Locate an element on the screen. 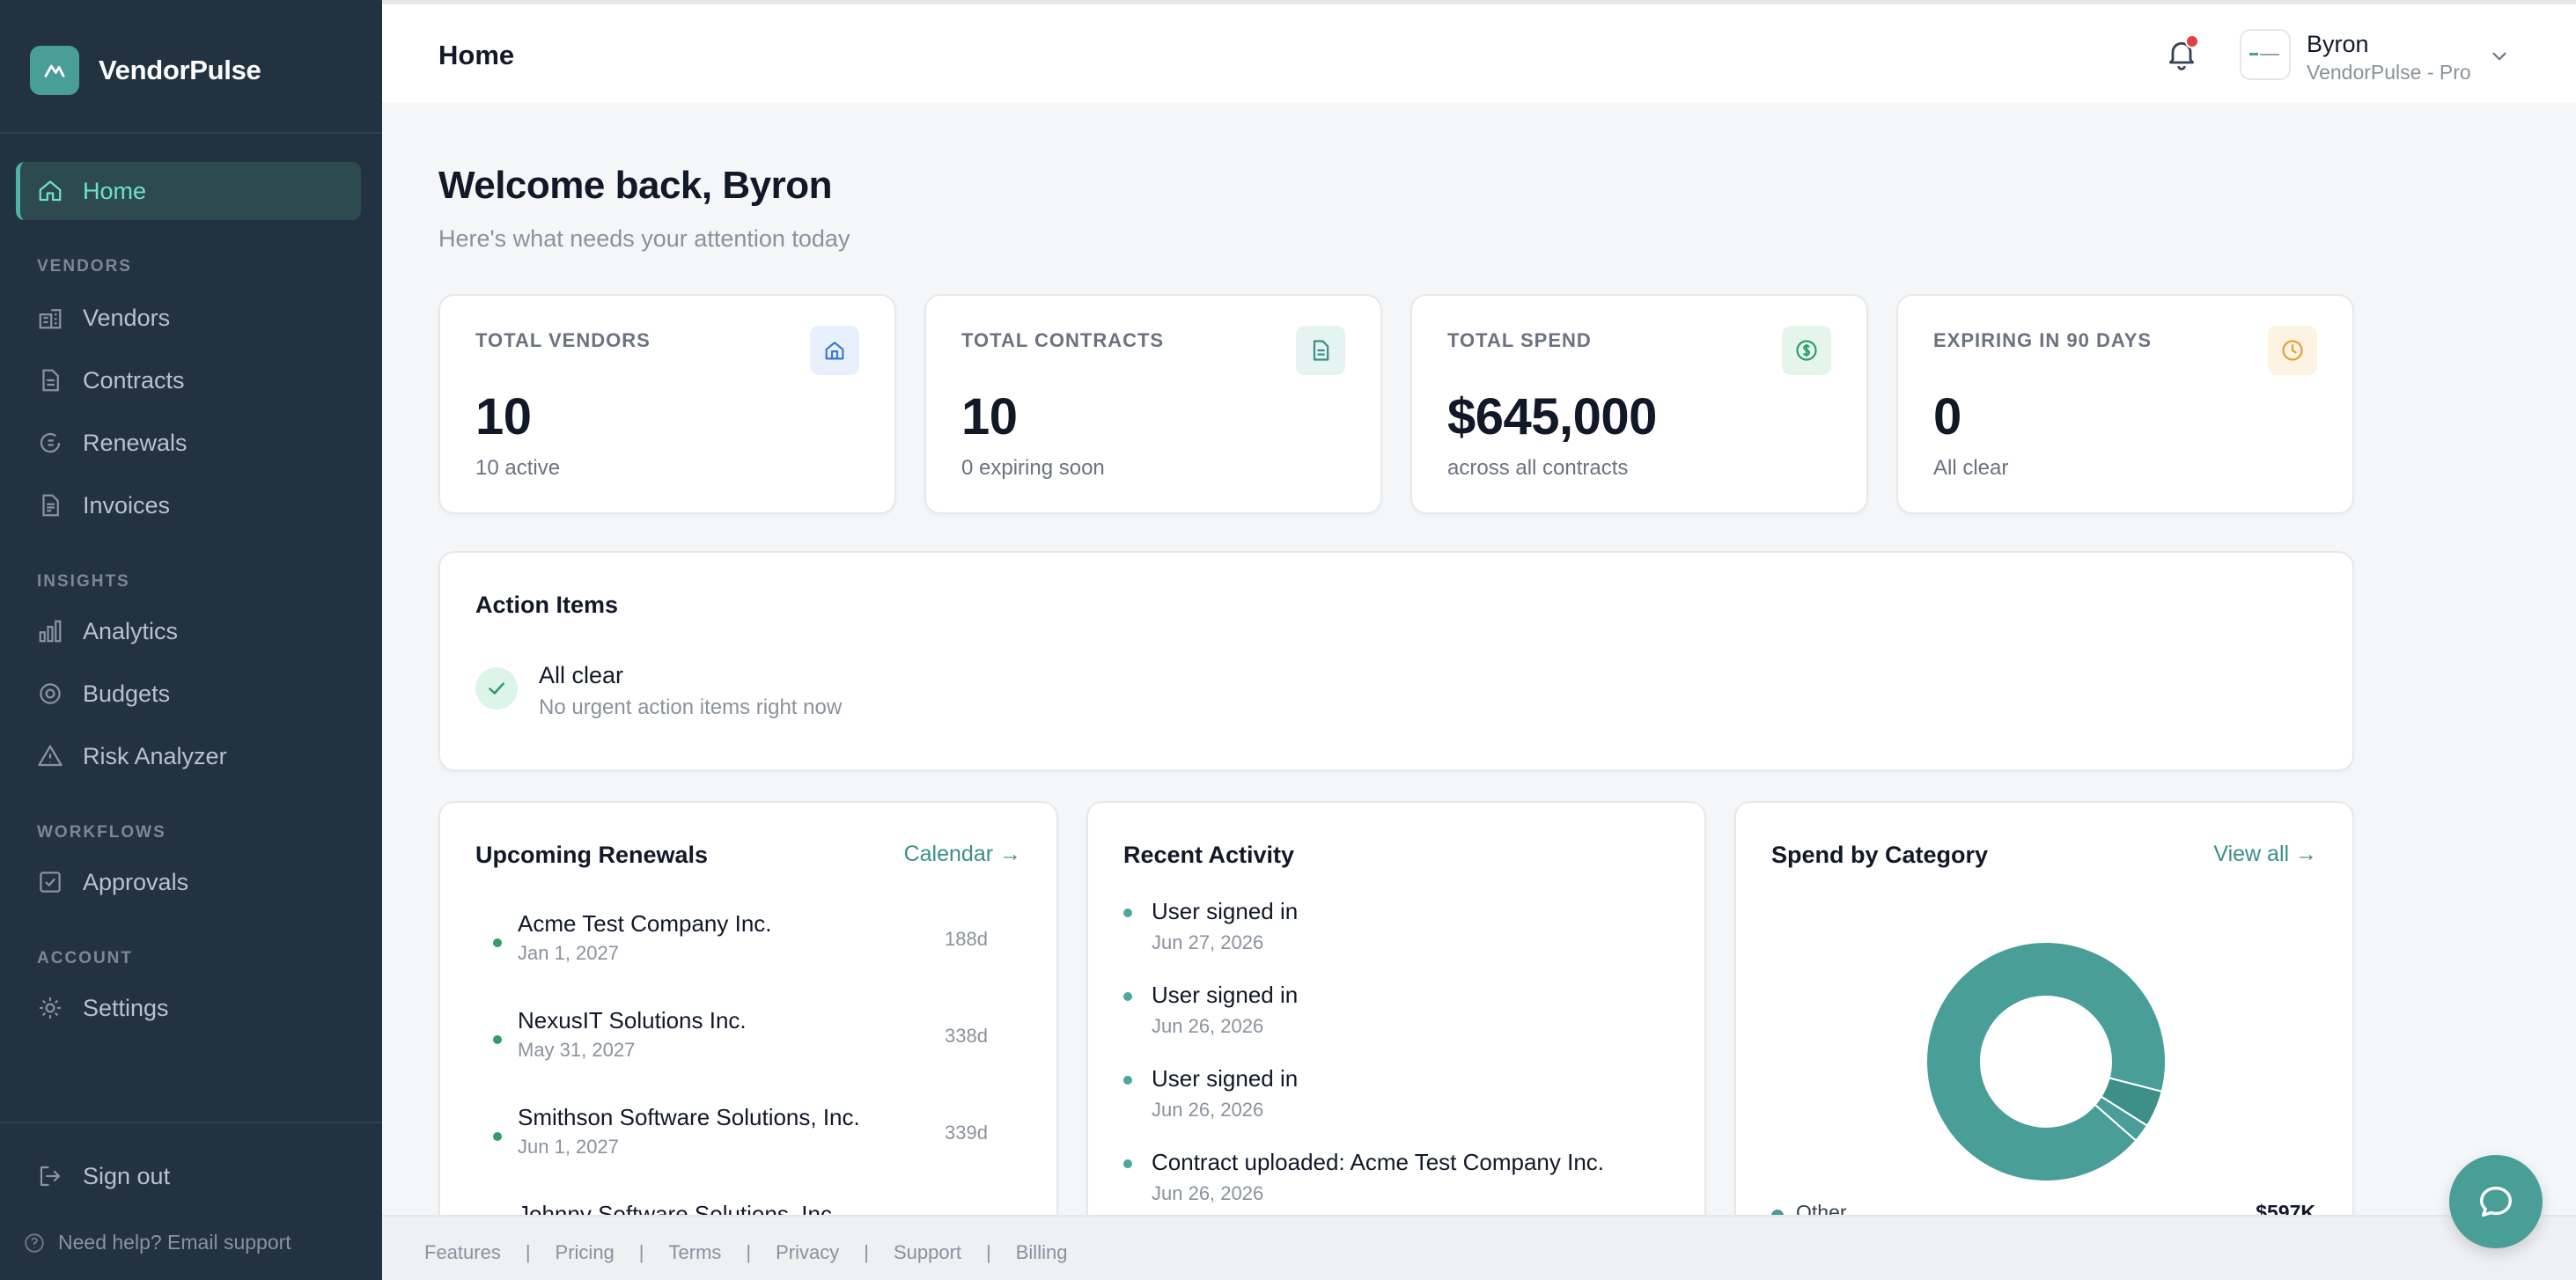 The image size is (2576, 1280). donut-slice-other is located at coordinates (2046, 1062).